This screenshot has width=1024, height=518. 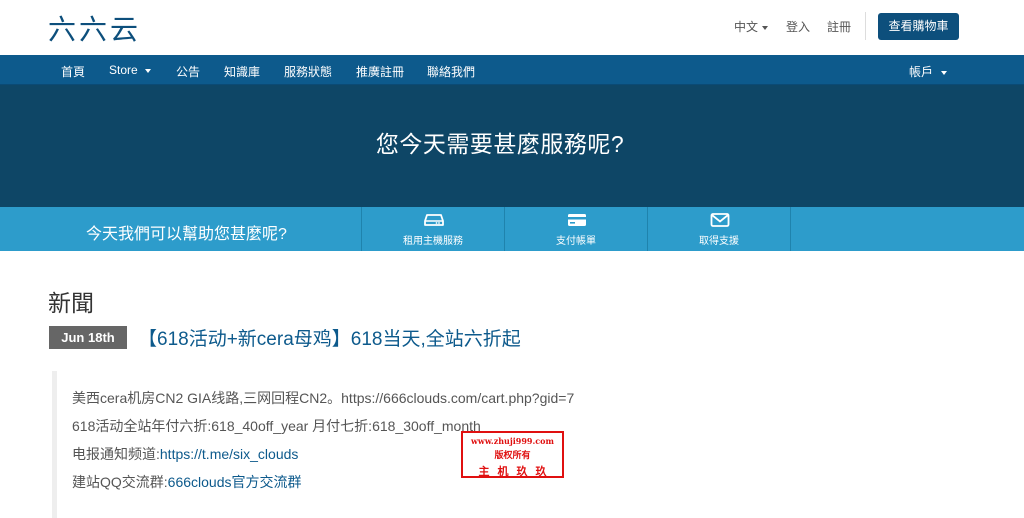 I want to click on nav-item-contact: 聯絡我們, so click(x=451, y=71).